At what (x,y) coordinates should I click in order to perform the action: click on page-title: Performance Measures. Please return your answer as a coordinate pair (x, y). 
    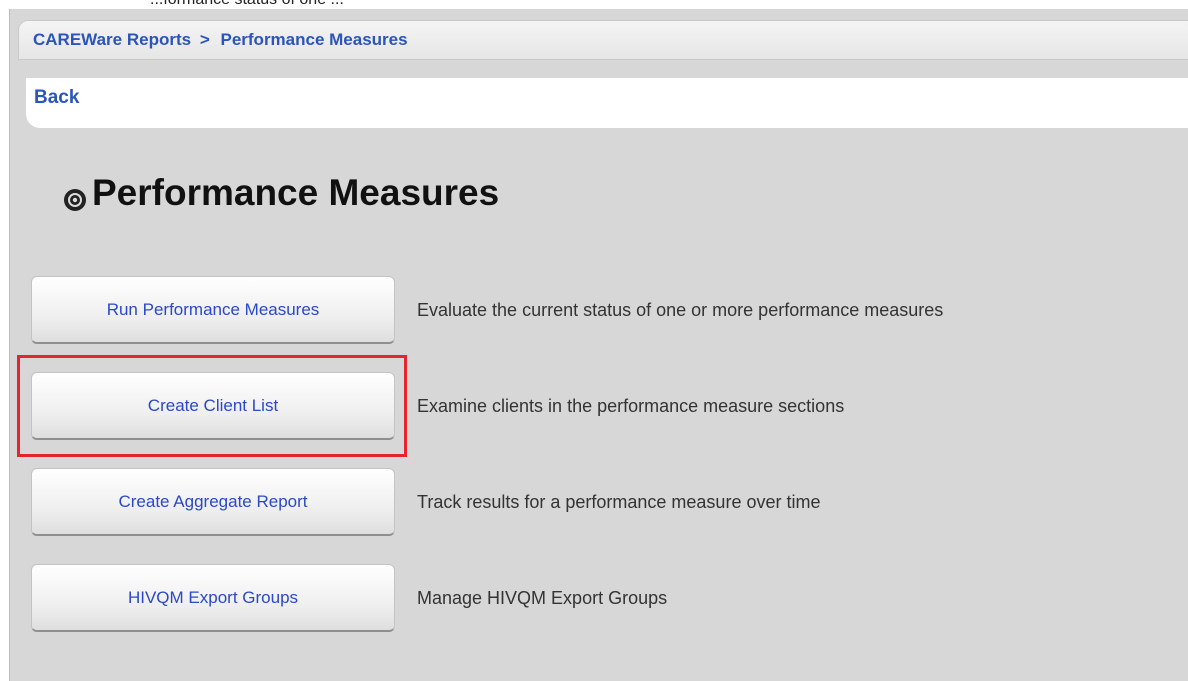
    Looking at the image, I should click on (280, 193).